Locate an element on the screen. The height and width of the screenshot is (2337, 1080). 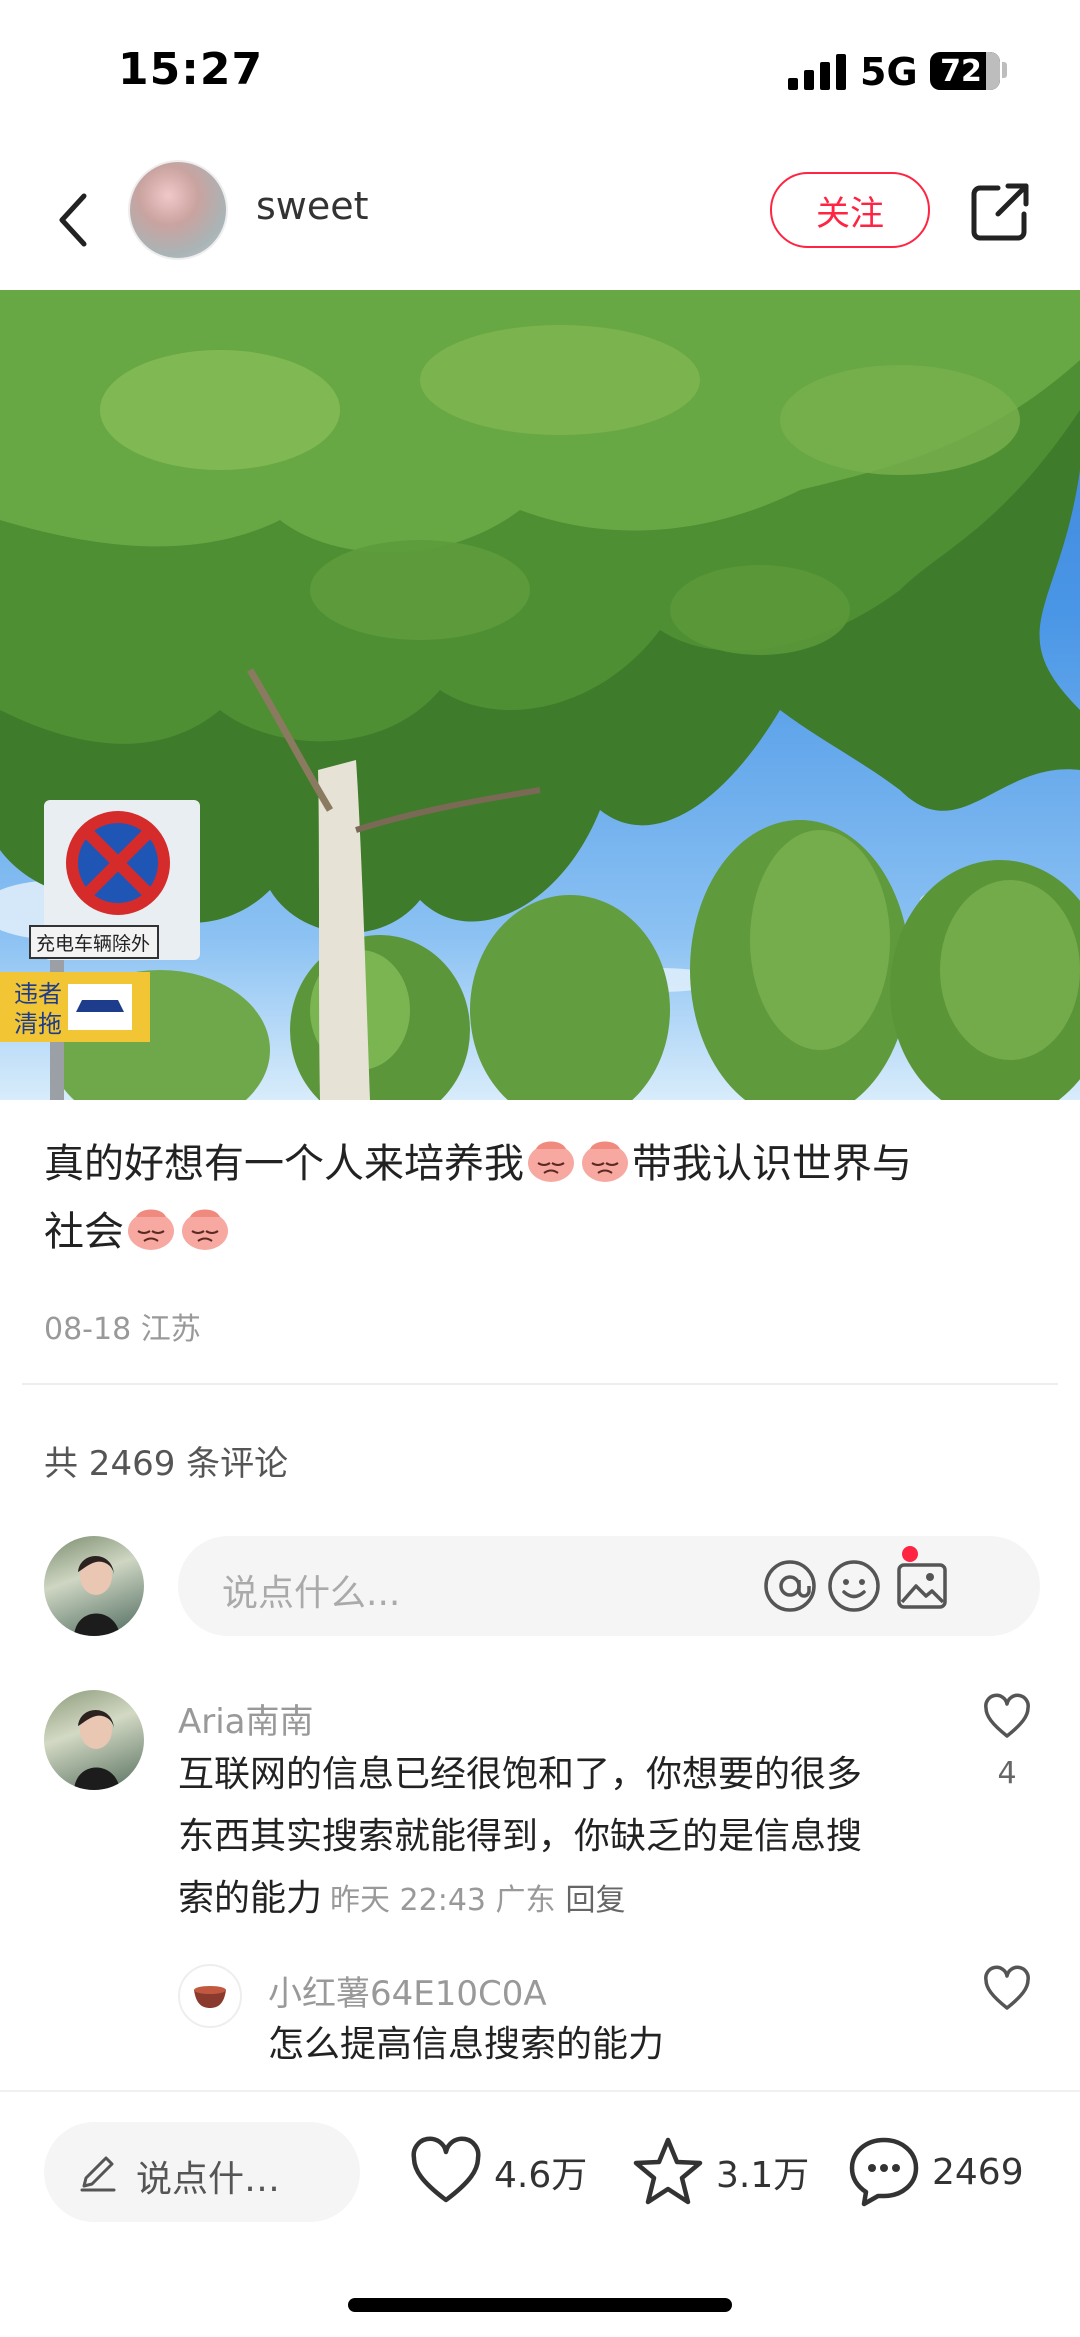
like-count: 4.6万 is located at coordinates (541, 2175).